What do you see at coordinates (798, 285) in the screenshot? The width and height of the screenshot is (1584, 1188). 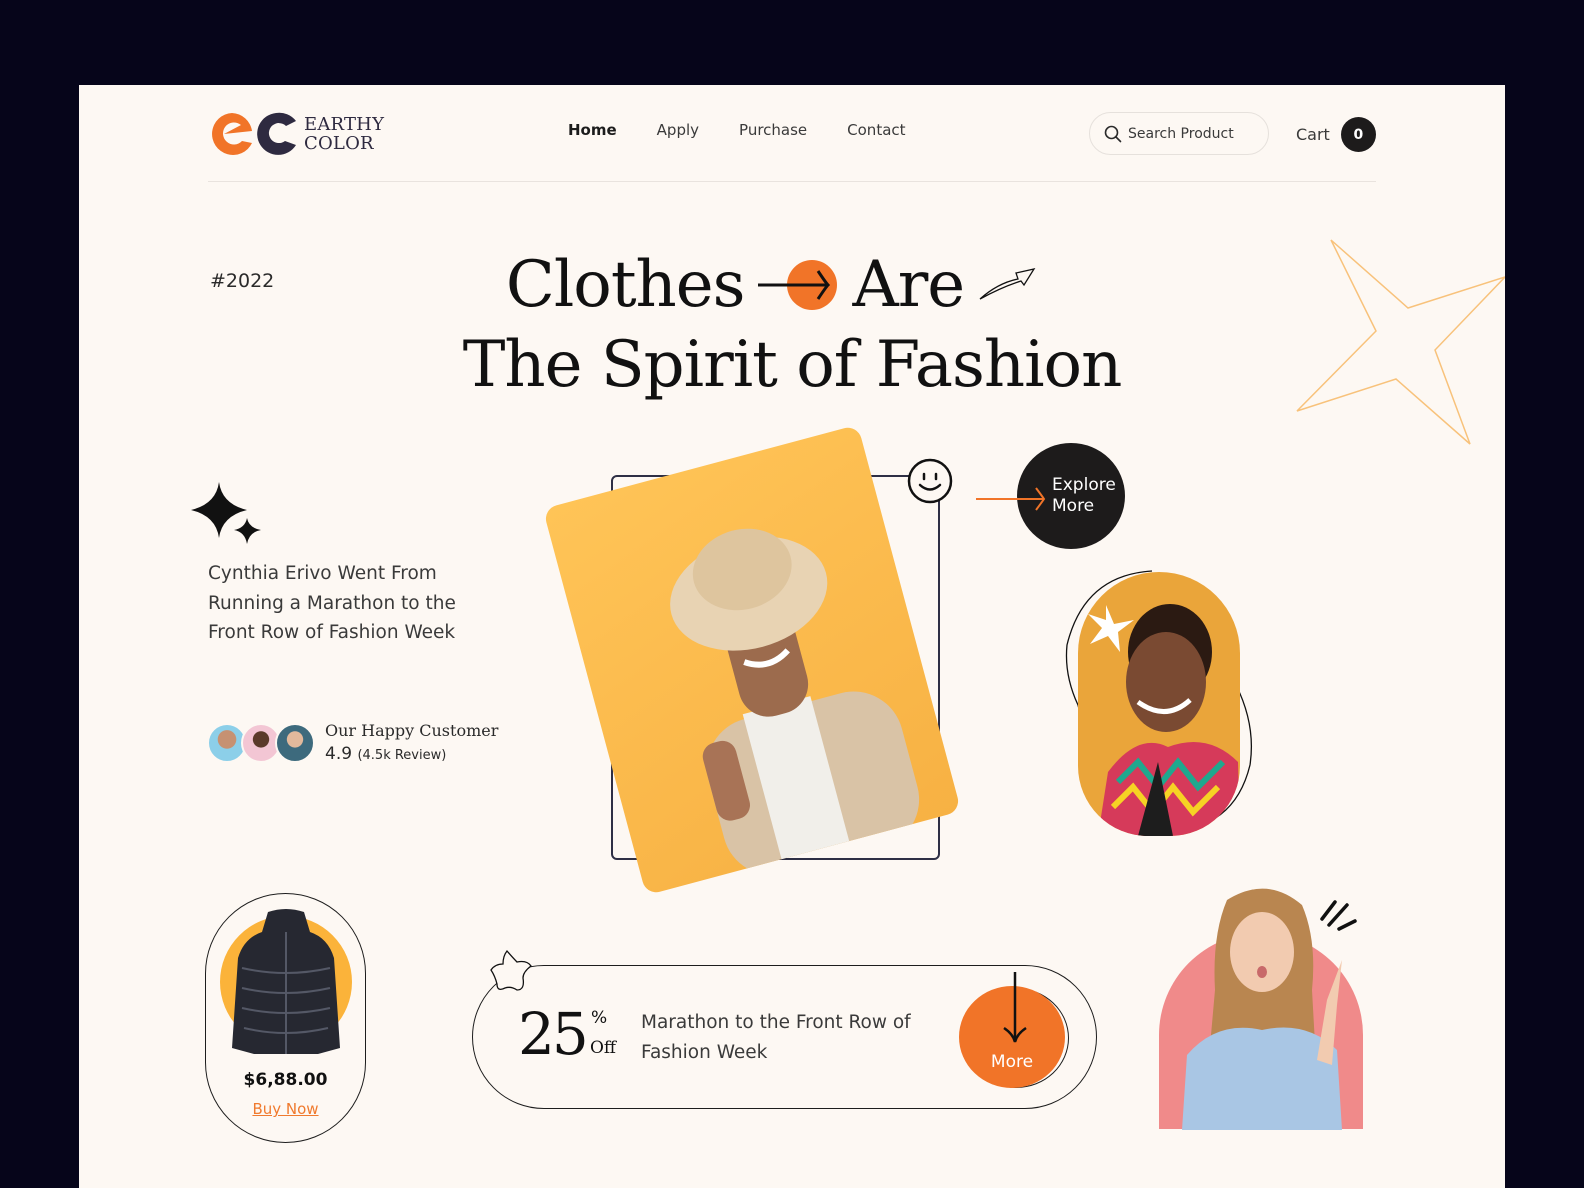 I see `orange-arrow-icon` at bounding box center [798, 285].